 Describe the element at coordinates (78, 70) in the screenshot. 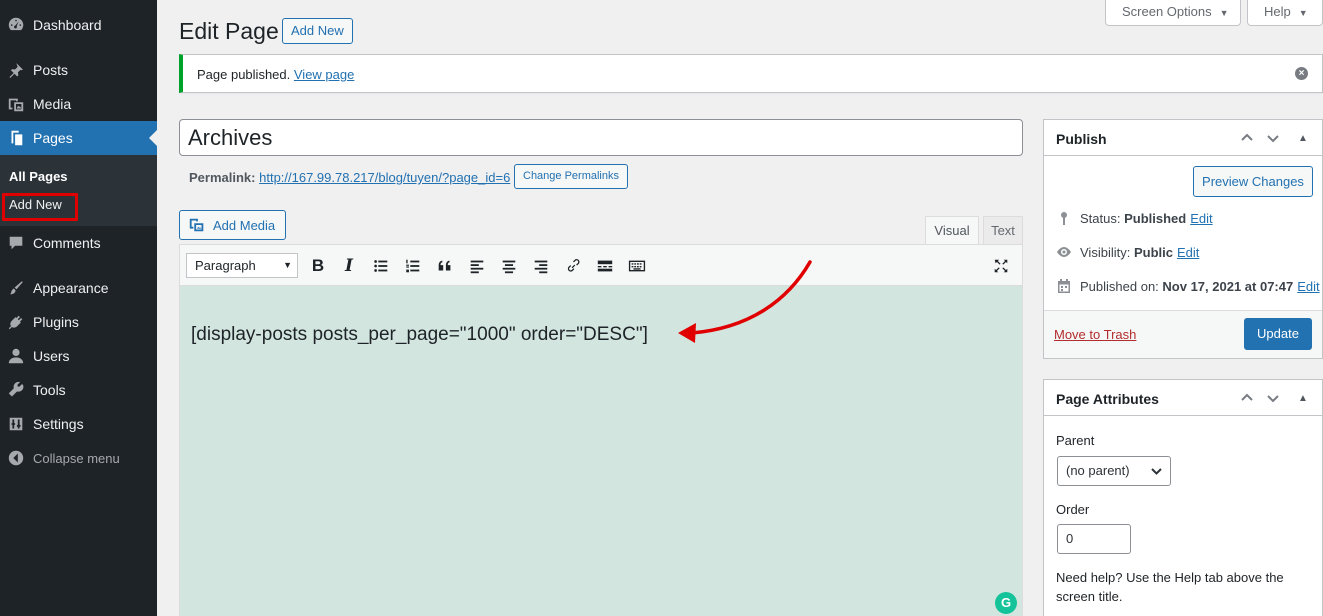

I see `sidebar-item-posts: Posts` at that location.